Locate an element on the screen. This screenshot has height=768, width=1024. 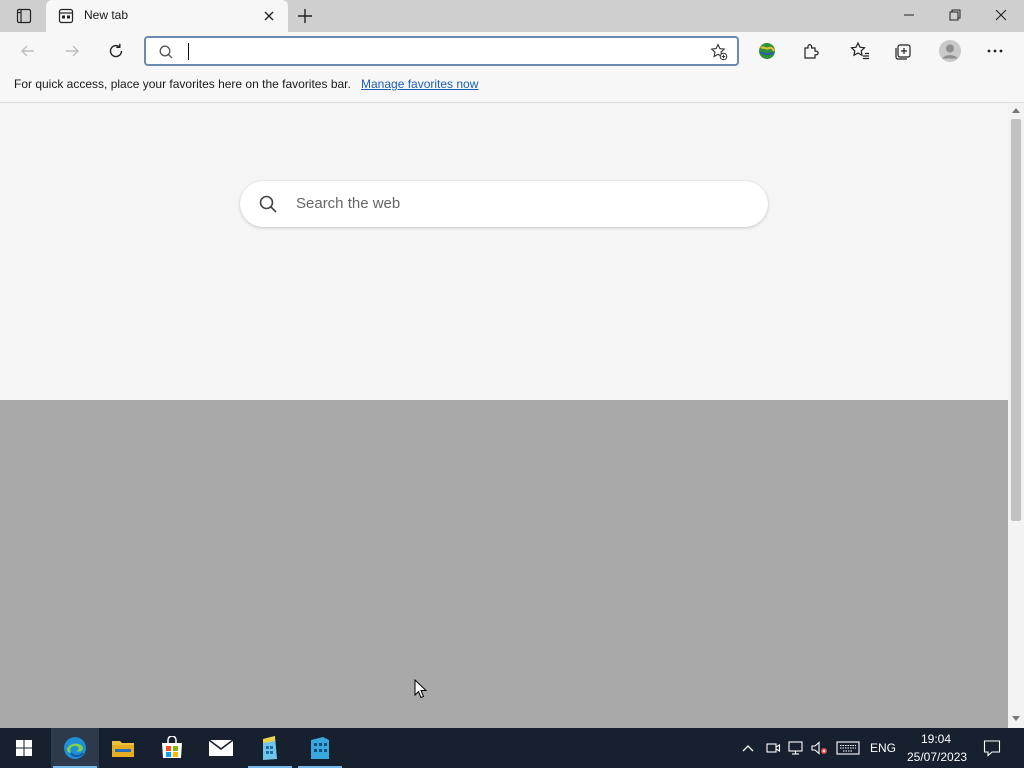
web-search-box: Search the web is located at coordinates (504, 204).